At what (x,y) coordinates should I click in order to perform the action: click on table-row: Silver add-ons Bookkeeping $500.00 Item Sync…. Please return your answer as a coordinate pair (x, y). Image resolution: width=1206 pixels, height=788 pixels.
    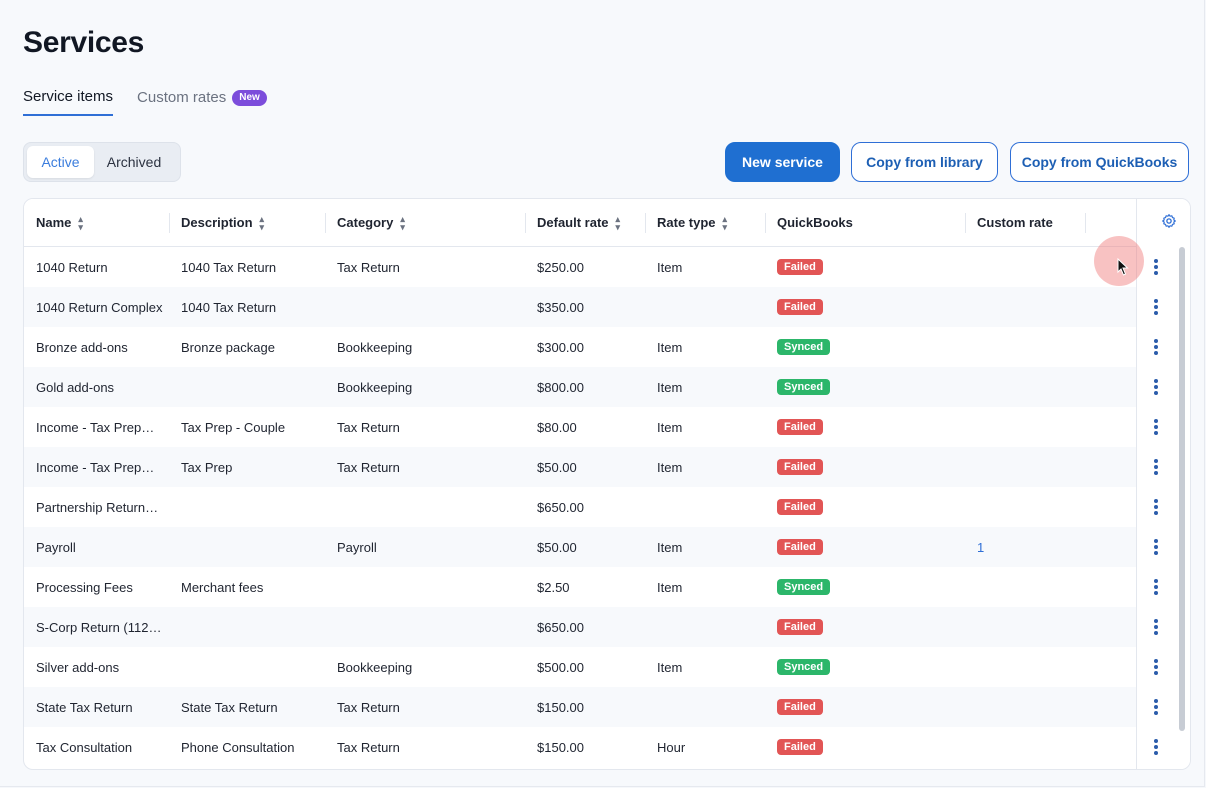
    Looking at the image, I should click on (591, 667).